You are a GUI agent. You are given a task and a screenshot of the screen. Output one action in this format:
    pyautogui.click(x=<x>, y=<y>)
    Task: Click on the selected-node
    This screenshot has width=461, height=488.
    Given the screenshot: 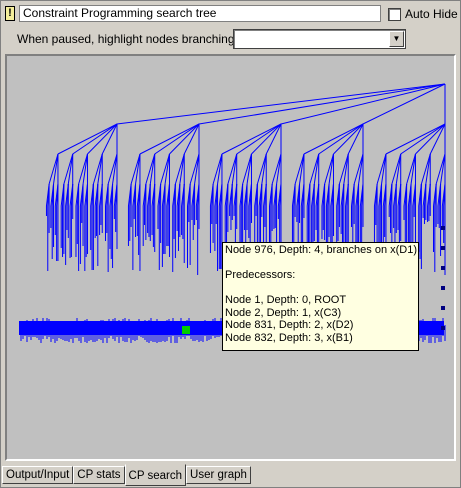 What is the action you would take?
    pyautogui.click(x=186, y=330)
    